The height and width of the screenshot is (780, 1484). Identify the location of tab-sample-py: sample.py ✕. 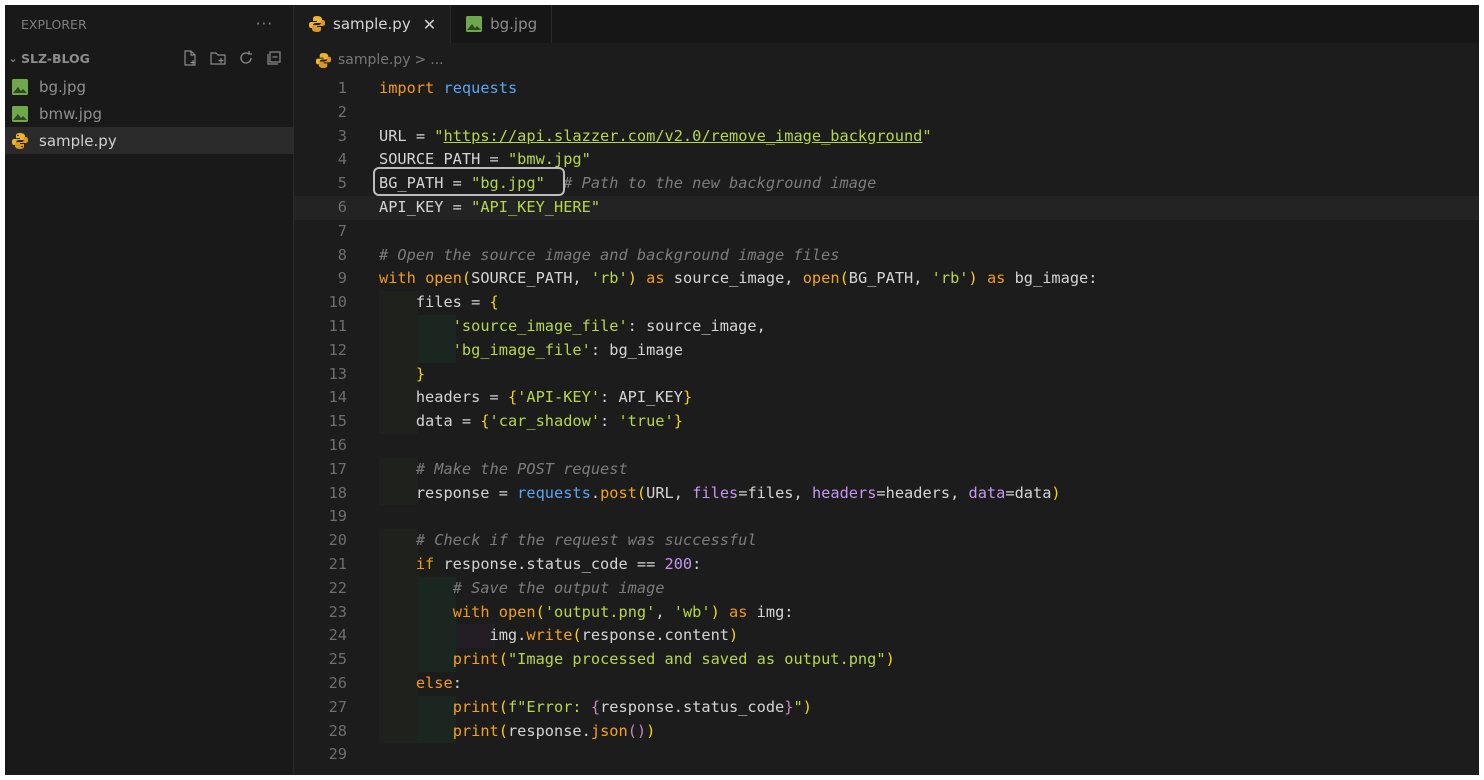
(373, 24).